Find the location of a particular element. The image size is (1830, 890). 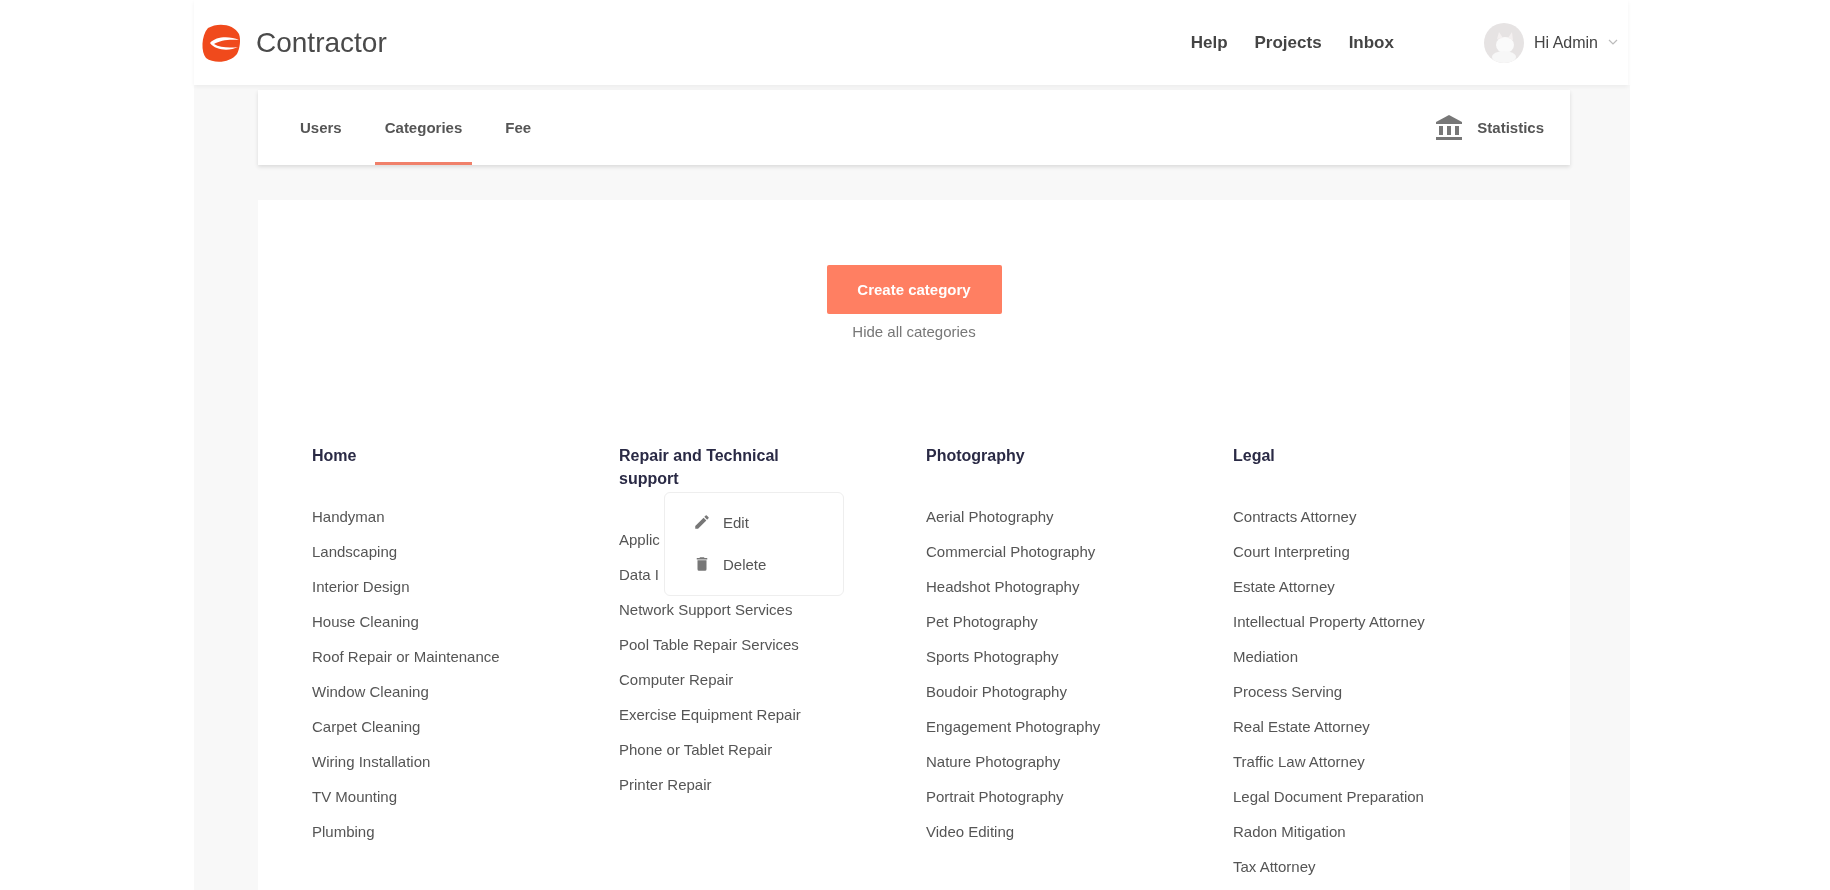

category-item: Plumbing is located at coordinates (465, 831).